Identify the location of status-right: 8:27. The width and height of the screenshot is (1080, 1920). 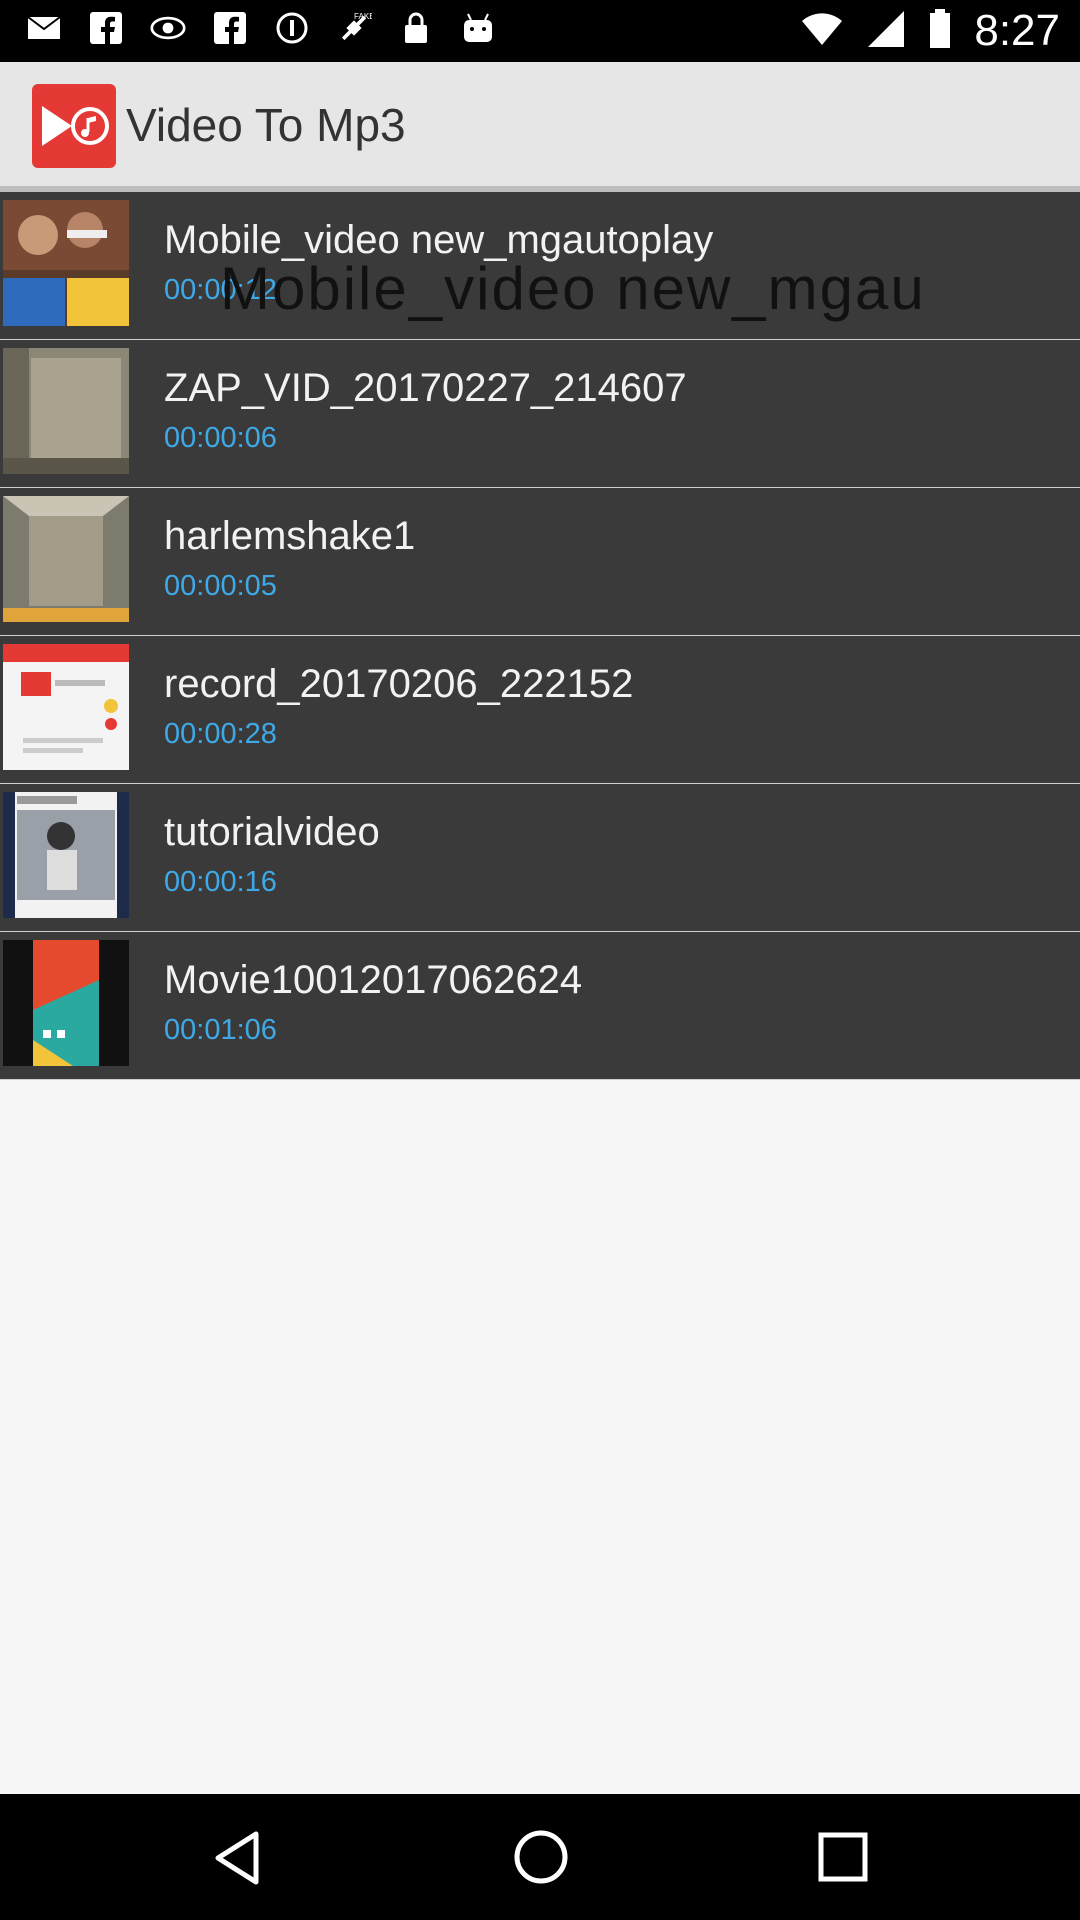
(930, 31).